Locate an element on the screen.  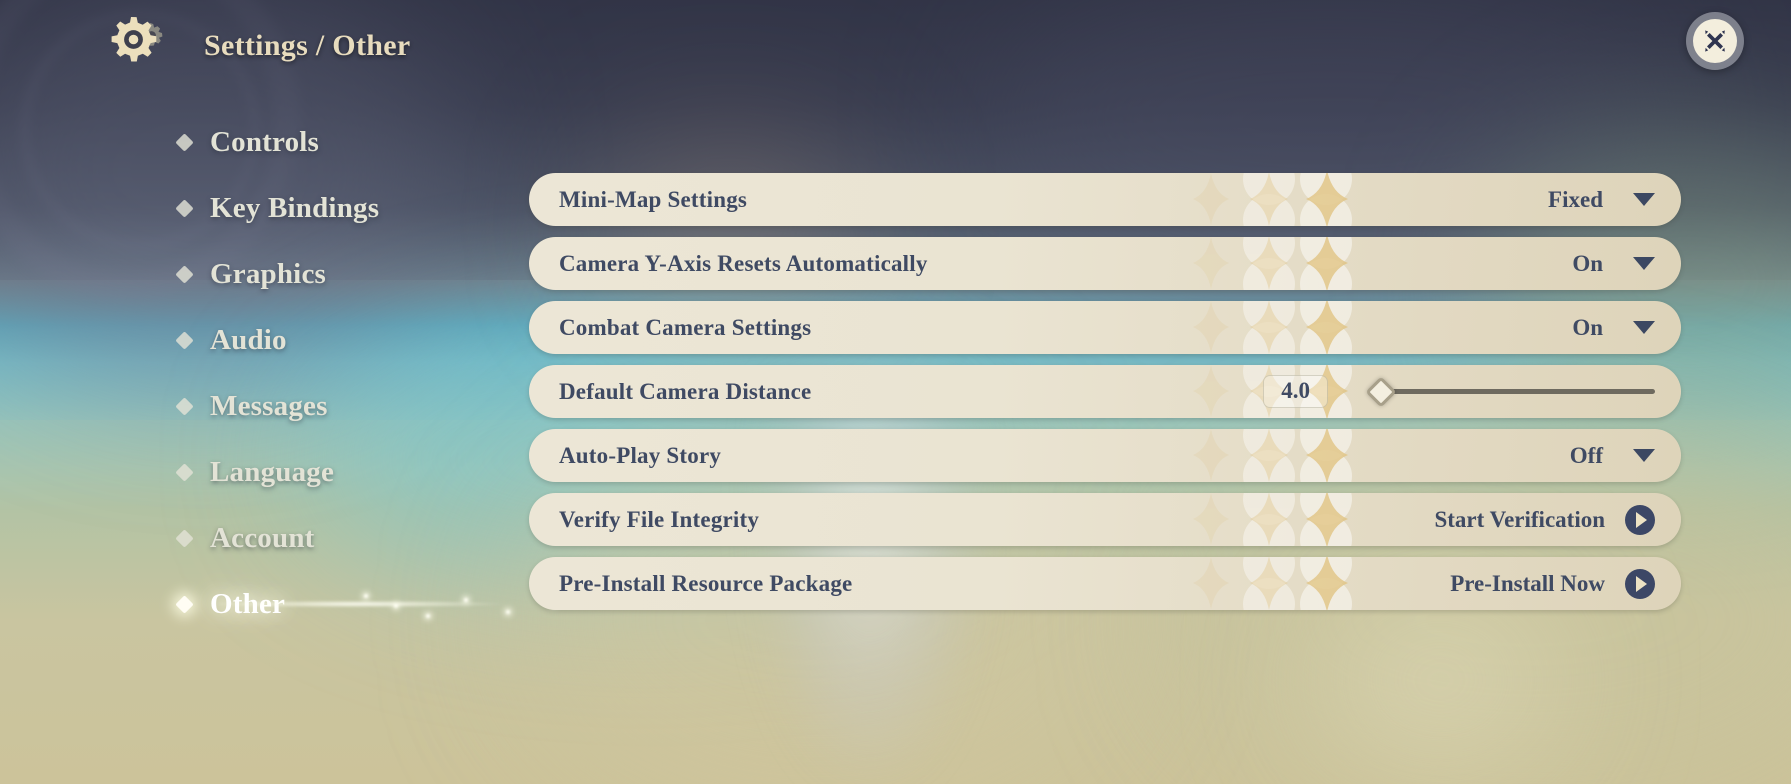
sidebar-item-label: Controls is located at coordinates (265, 141).